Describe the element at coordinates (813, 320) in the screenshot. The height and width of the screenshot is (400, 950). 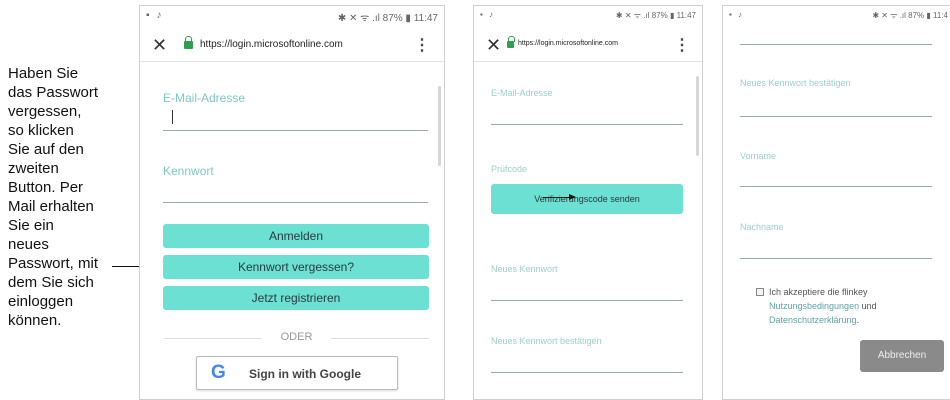
I see `privacy-link: Datenschutzerklärung` at that location.